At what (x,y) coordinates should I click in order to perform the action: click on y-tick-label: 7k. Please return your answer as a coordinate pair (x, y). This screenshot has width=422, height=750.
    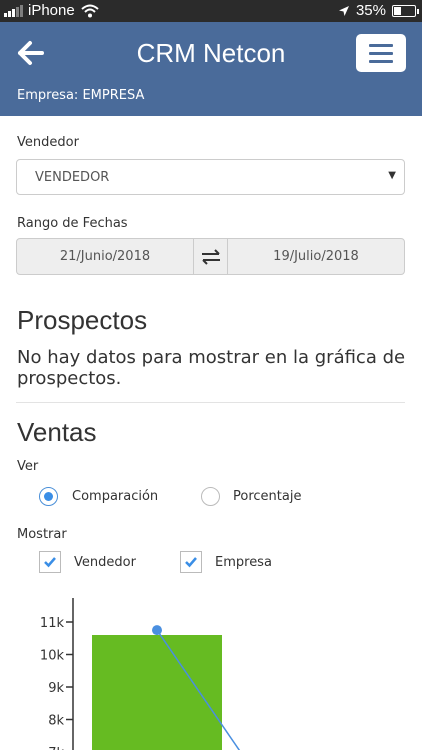
    Looking at the image, I should click on (56, 748).